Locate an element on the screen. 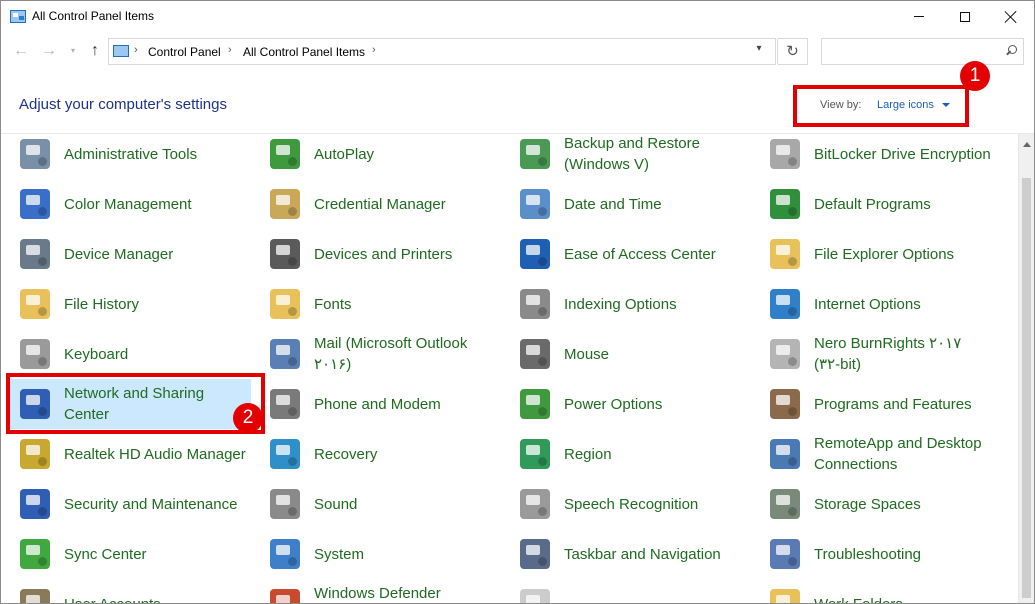  vertical-scrollbar is located at coordinates (1026, 368).